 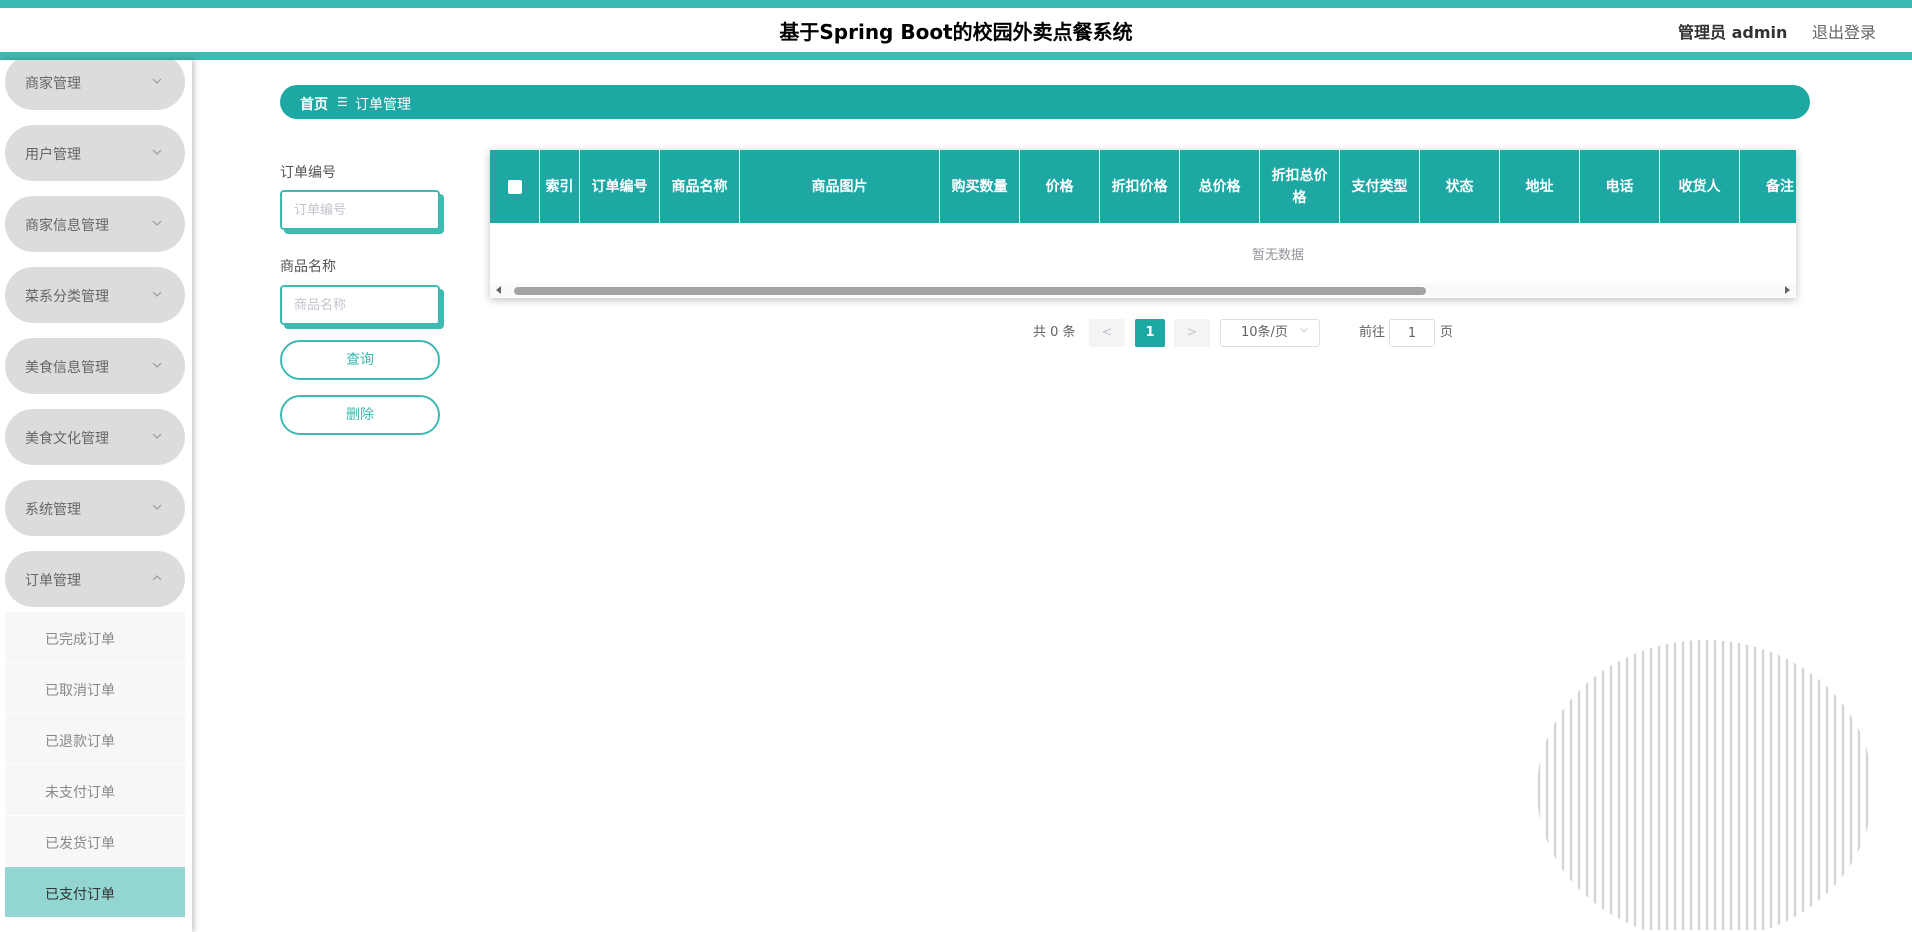 I want to click on column-header-remark: 备注, so click(x=1768, y=186).